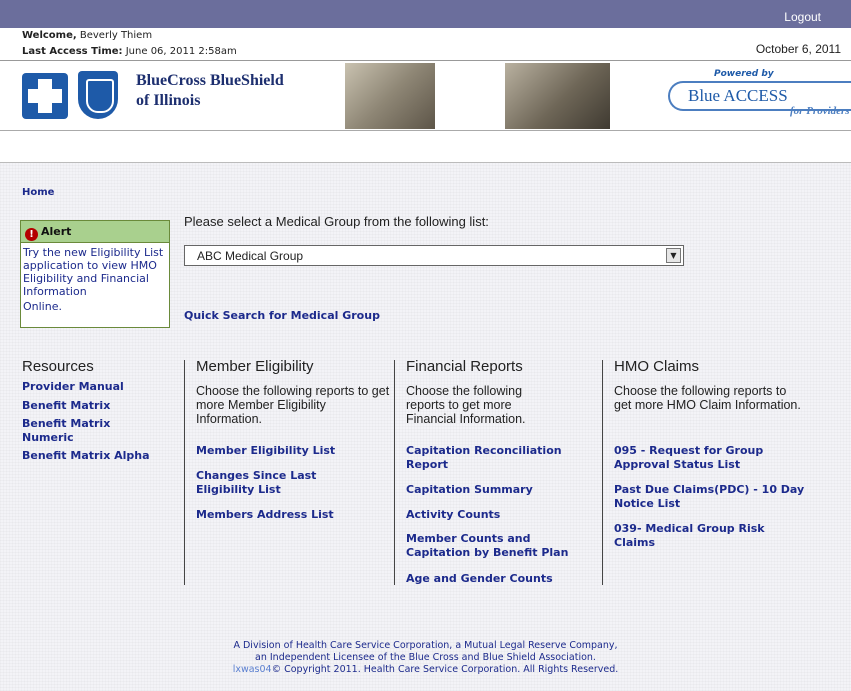 The width and height of the screenshot is (851, 691). I want to click on member-eligibility-title: Member Eligibility, so click(255, 366).